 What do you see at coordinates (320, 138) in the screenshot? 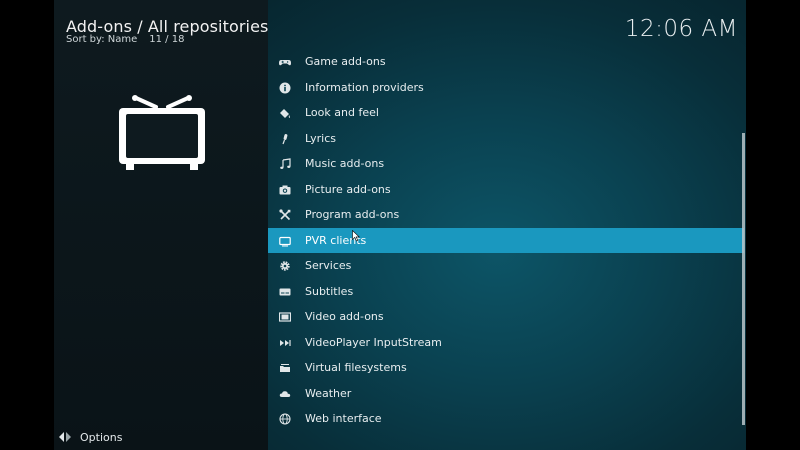
I see `list-item-label: Lyrics` at bounding box center [320, 138].